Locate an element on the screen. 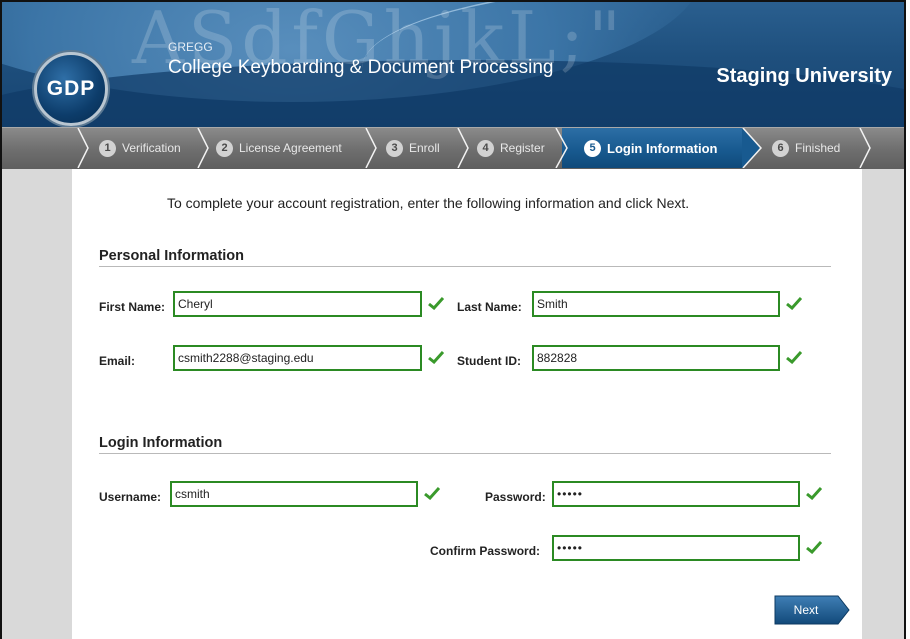 The height and width of the screenshot is (639, 910). step-label: Register is located at coordinates (522, 148).